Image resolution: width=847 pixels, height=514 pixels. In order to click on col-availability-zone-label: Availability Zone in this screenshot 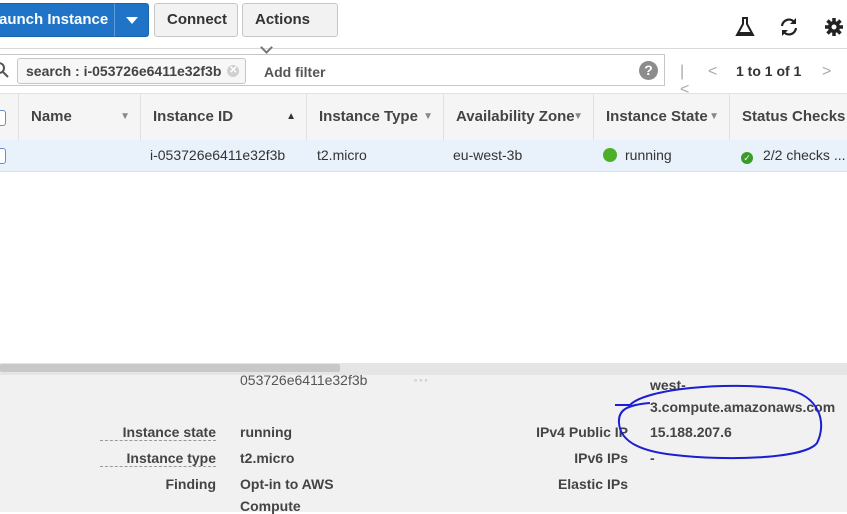, I will do `click(515, 116)`.